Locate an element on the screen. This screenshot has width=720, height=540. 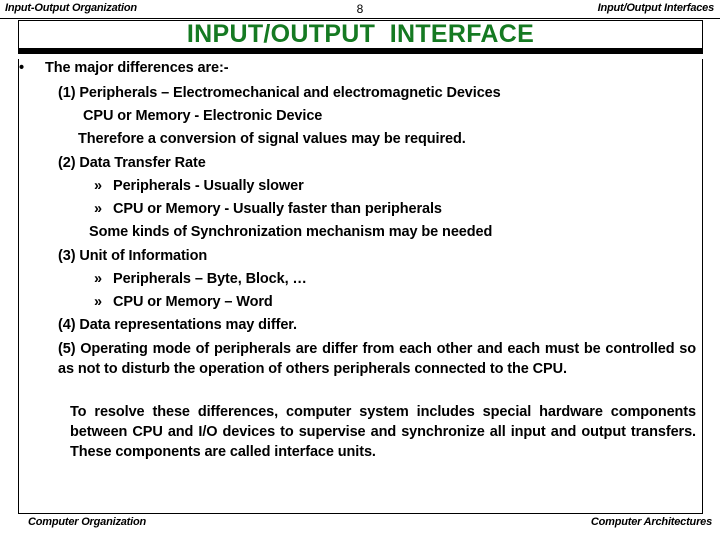
list-item-2a: Peripherals - Usually slower is located at coordinates (208, 186).